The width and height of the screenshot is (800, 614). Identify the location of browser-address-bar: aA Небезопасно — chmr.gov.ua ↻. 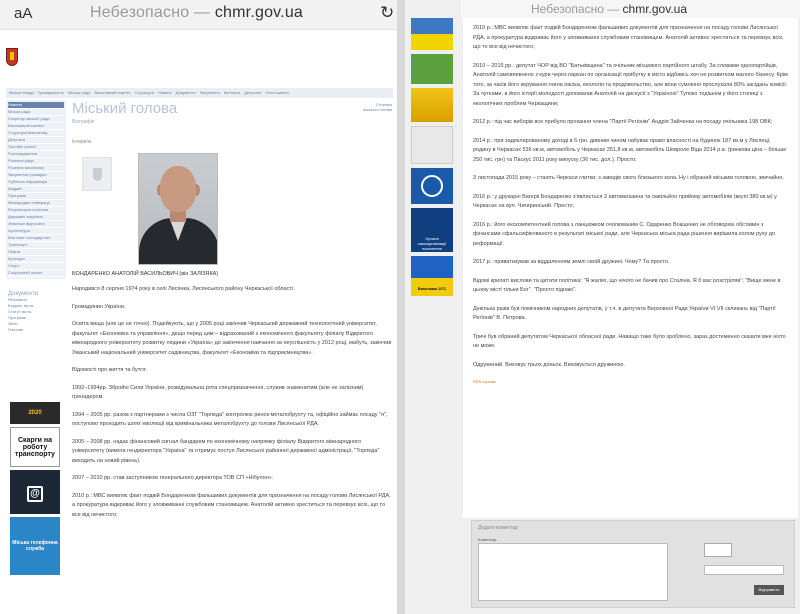
(198, 15).